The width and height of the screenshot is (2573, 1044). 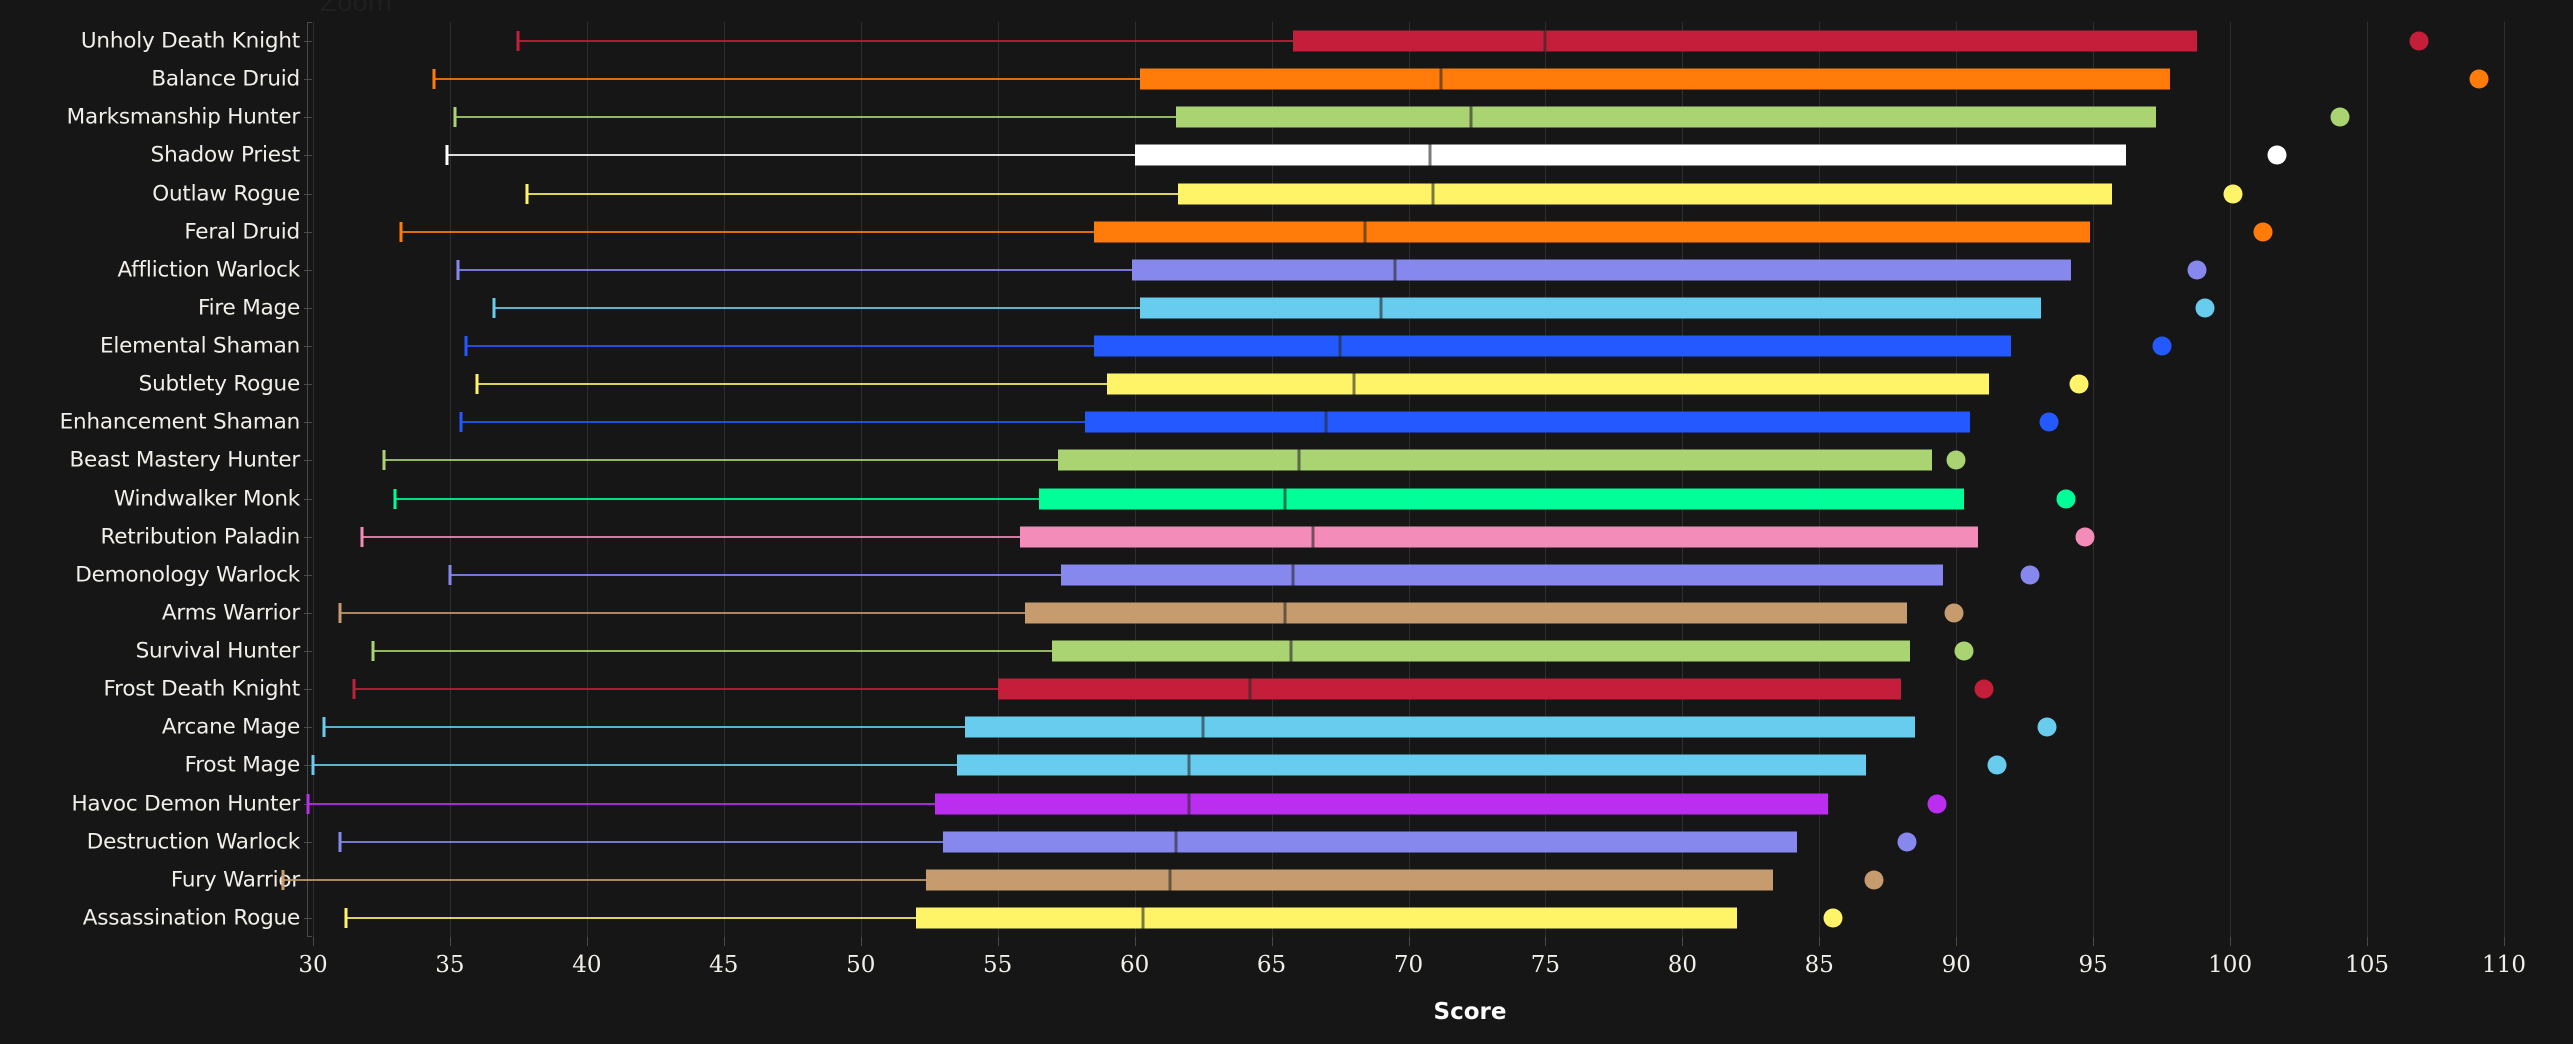 I want to click on category-label: Havoc Demon Hunter, so click(x=185, y=804).